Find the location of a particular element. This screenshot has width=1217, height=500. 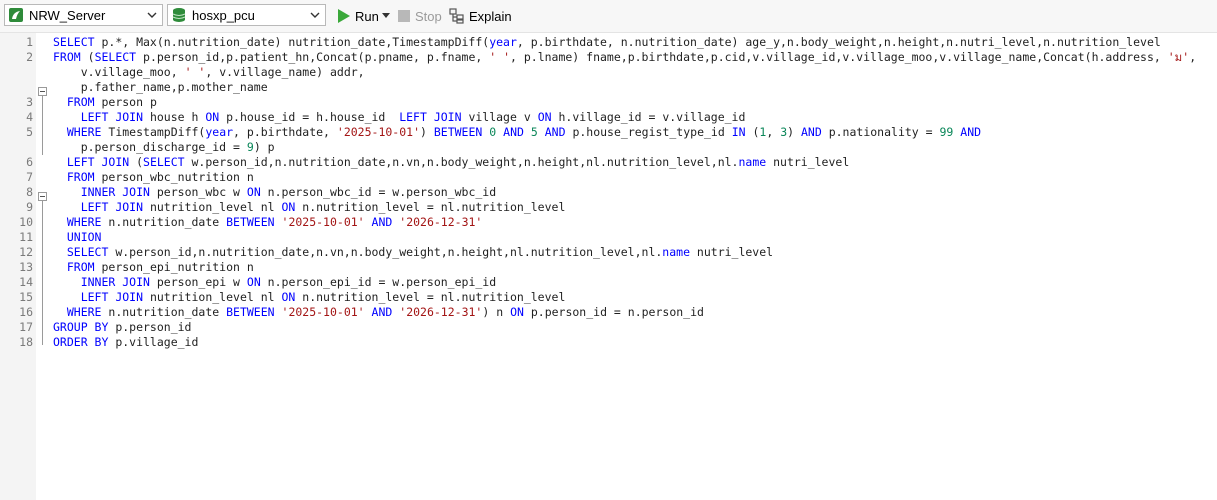

code-token: nutrition_level nl is located at coordinates (212, 207).